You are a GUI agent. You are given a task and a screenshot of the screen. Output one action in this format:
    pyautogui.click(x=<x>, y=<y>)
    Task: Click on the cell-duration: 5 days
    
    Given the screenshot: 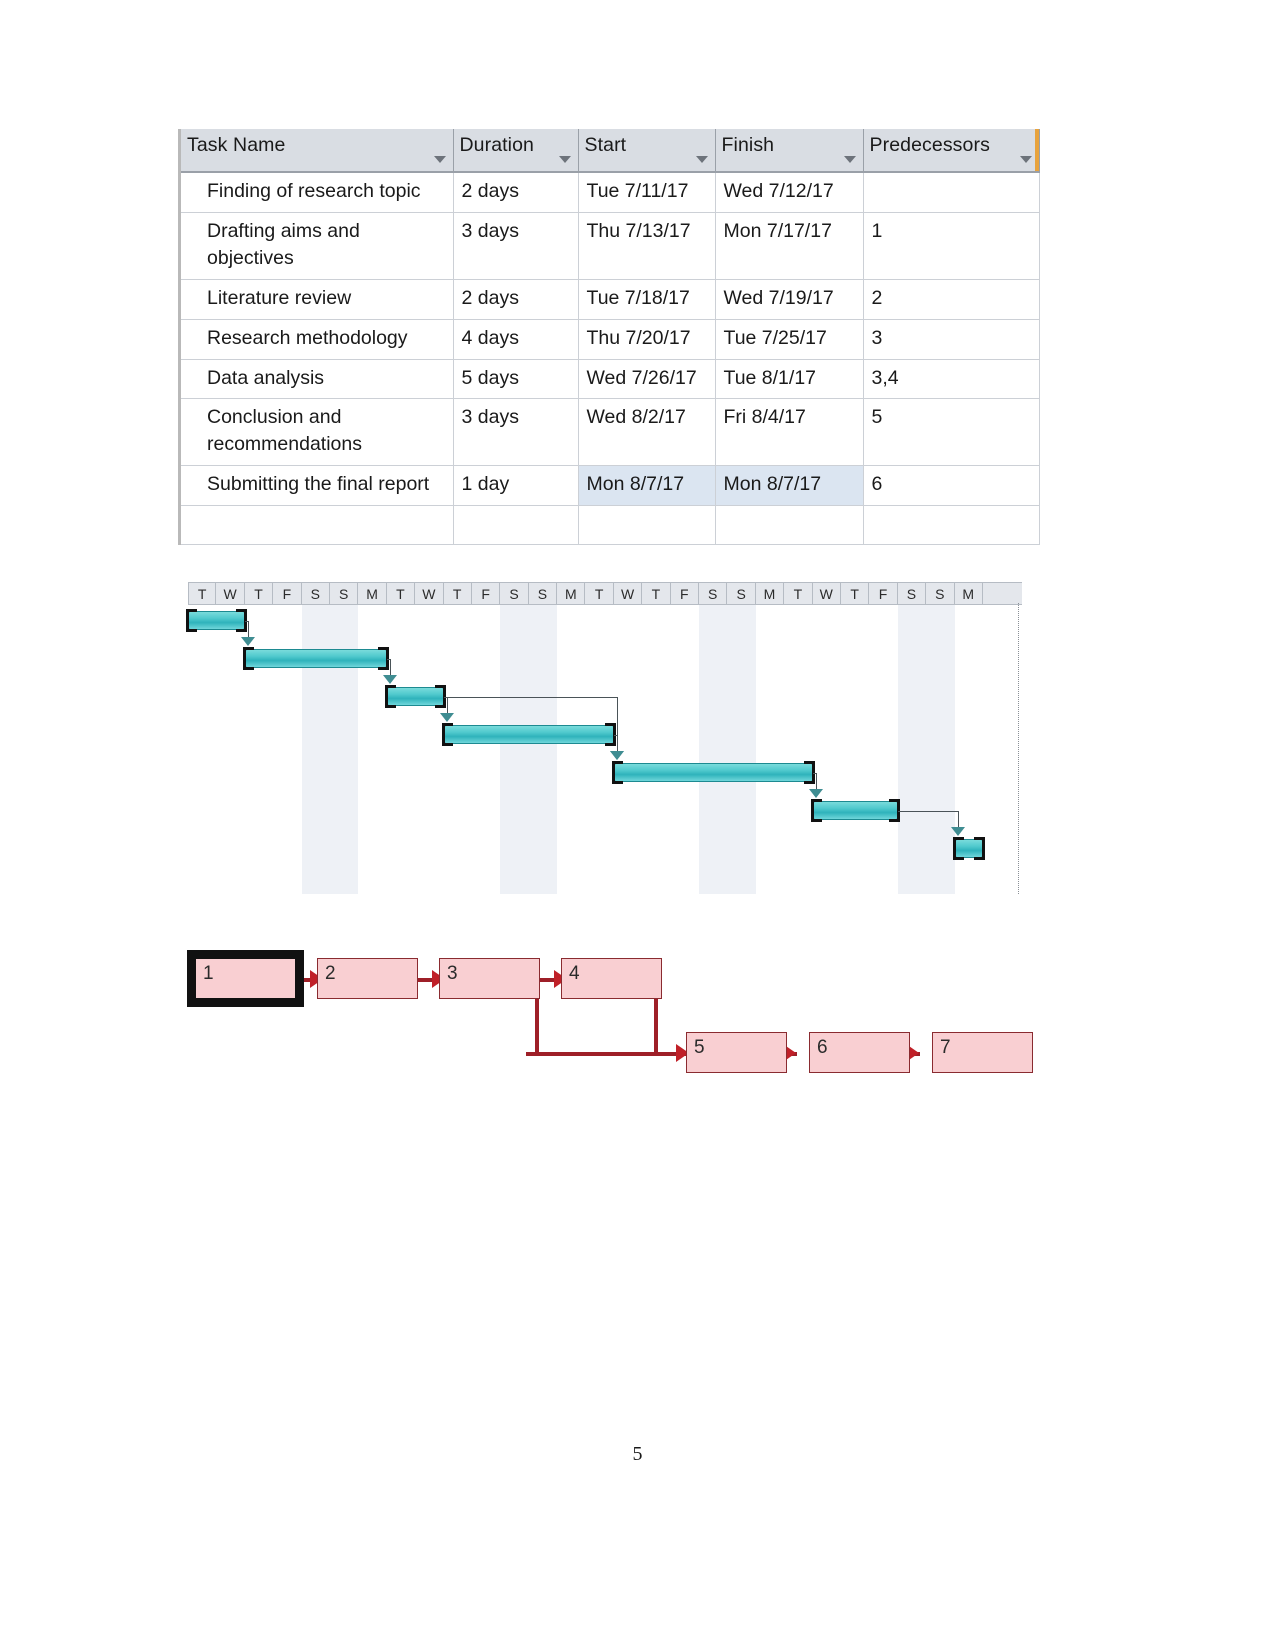 What is the action you would take?
    pyautogui.click(x=516, y=379)
    